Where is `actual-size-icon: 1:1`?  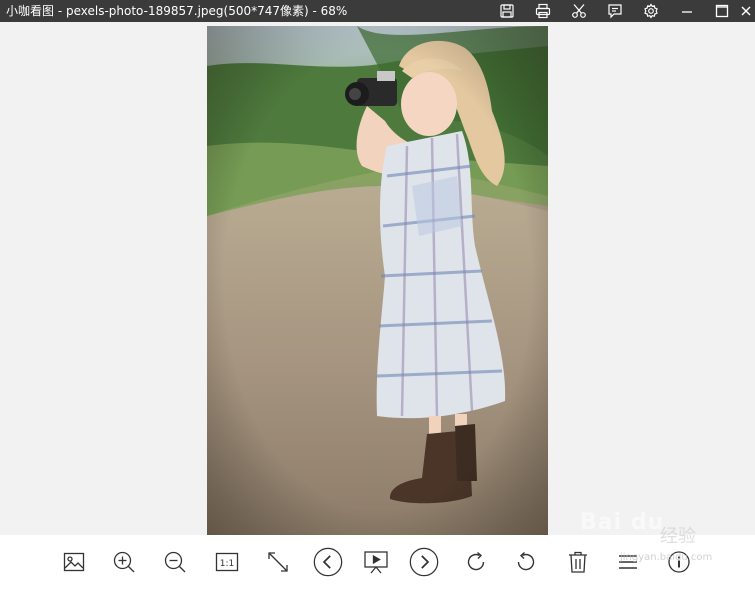
actual-size-icon: 1:1 is located at coordinates (227, 562).